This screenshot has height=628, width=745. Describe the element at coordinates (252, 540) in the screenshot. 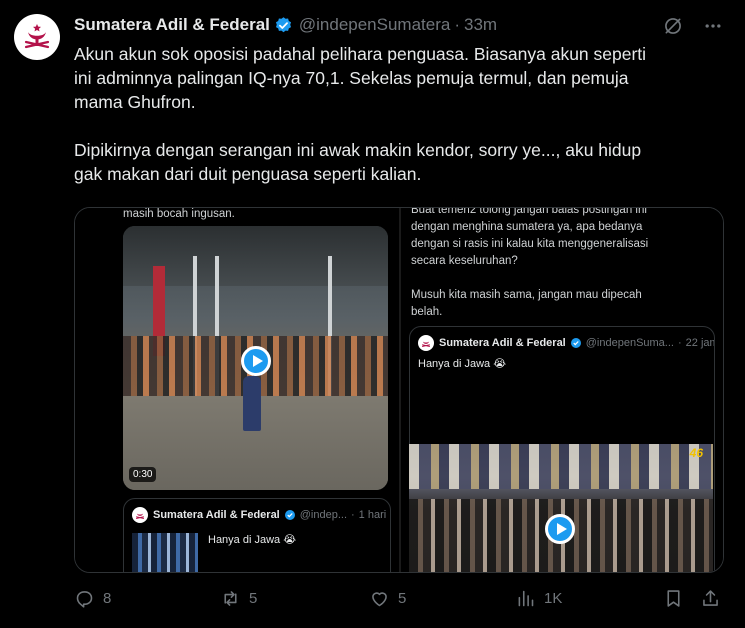

I see `quoted-text-left: Hanya di Jawa 😭` at that location.